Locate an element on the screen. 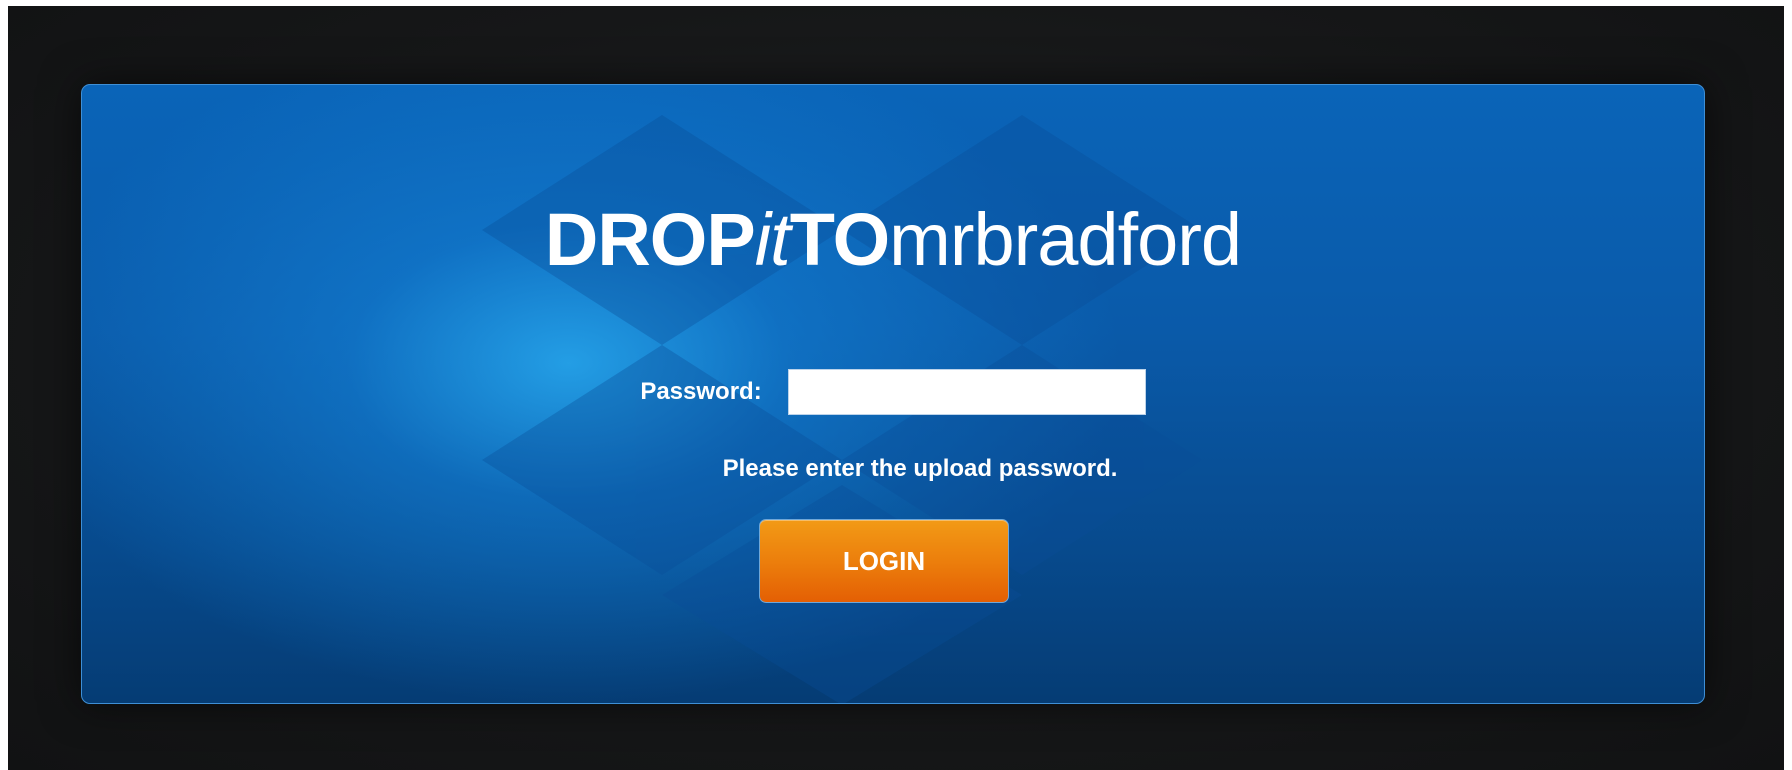  logo-part-it: it is located at coordinates (772, 239).